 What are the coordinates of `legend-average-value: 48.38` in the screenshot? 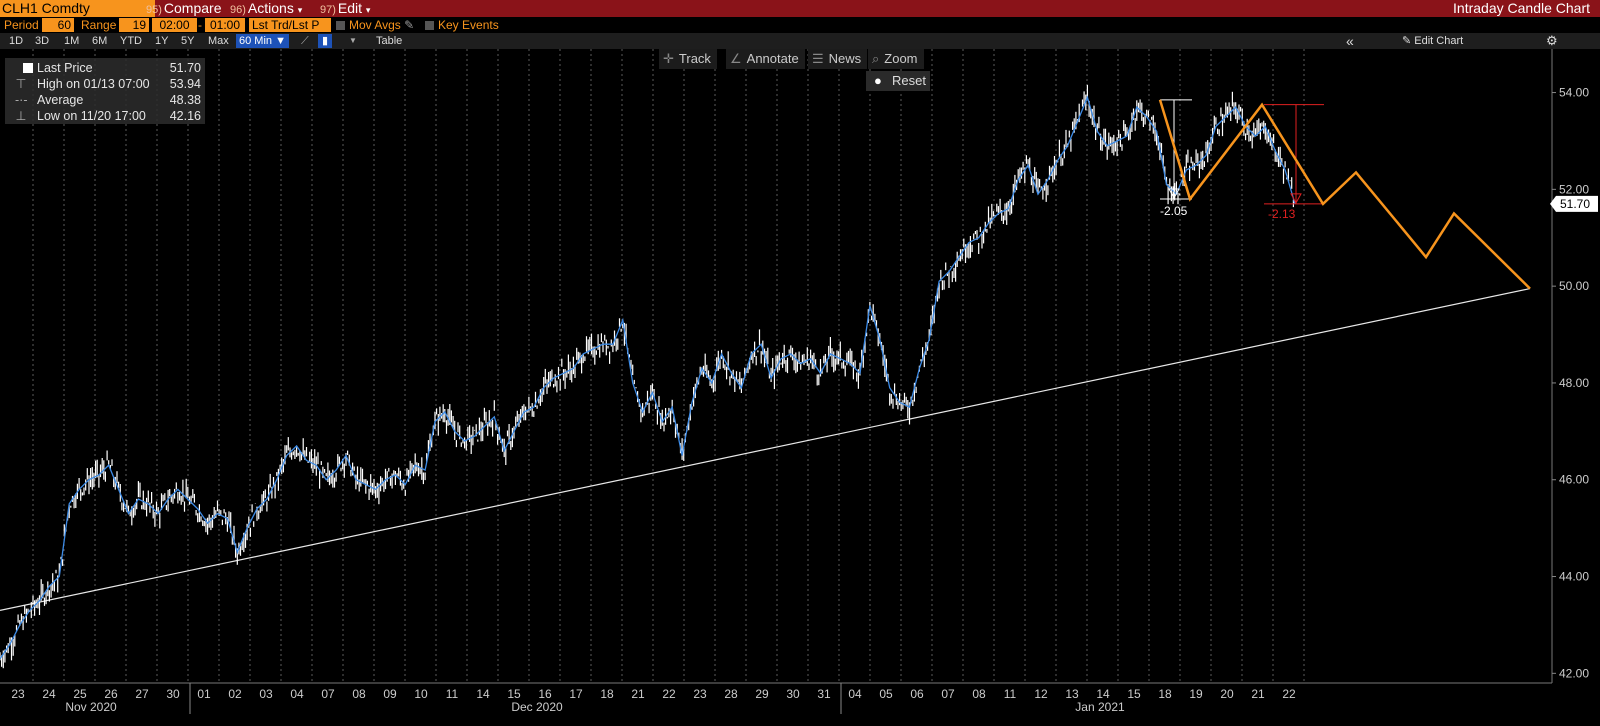 It's located at (185, 100).